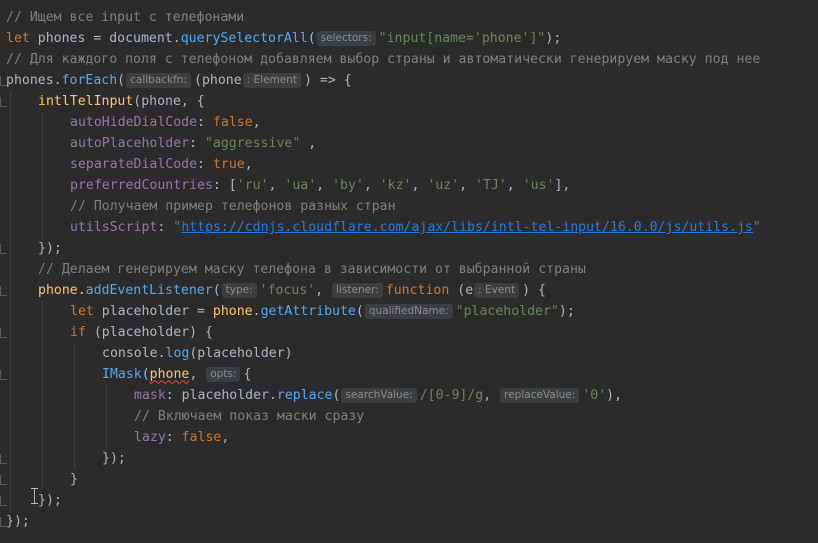 The height and width of the screenshot is (543, 818). What do you see at coordinates (74, 479) in the screenshot?
I see `code-token: }` at bounding box center [74, 479].